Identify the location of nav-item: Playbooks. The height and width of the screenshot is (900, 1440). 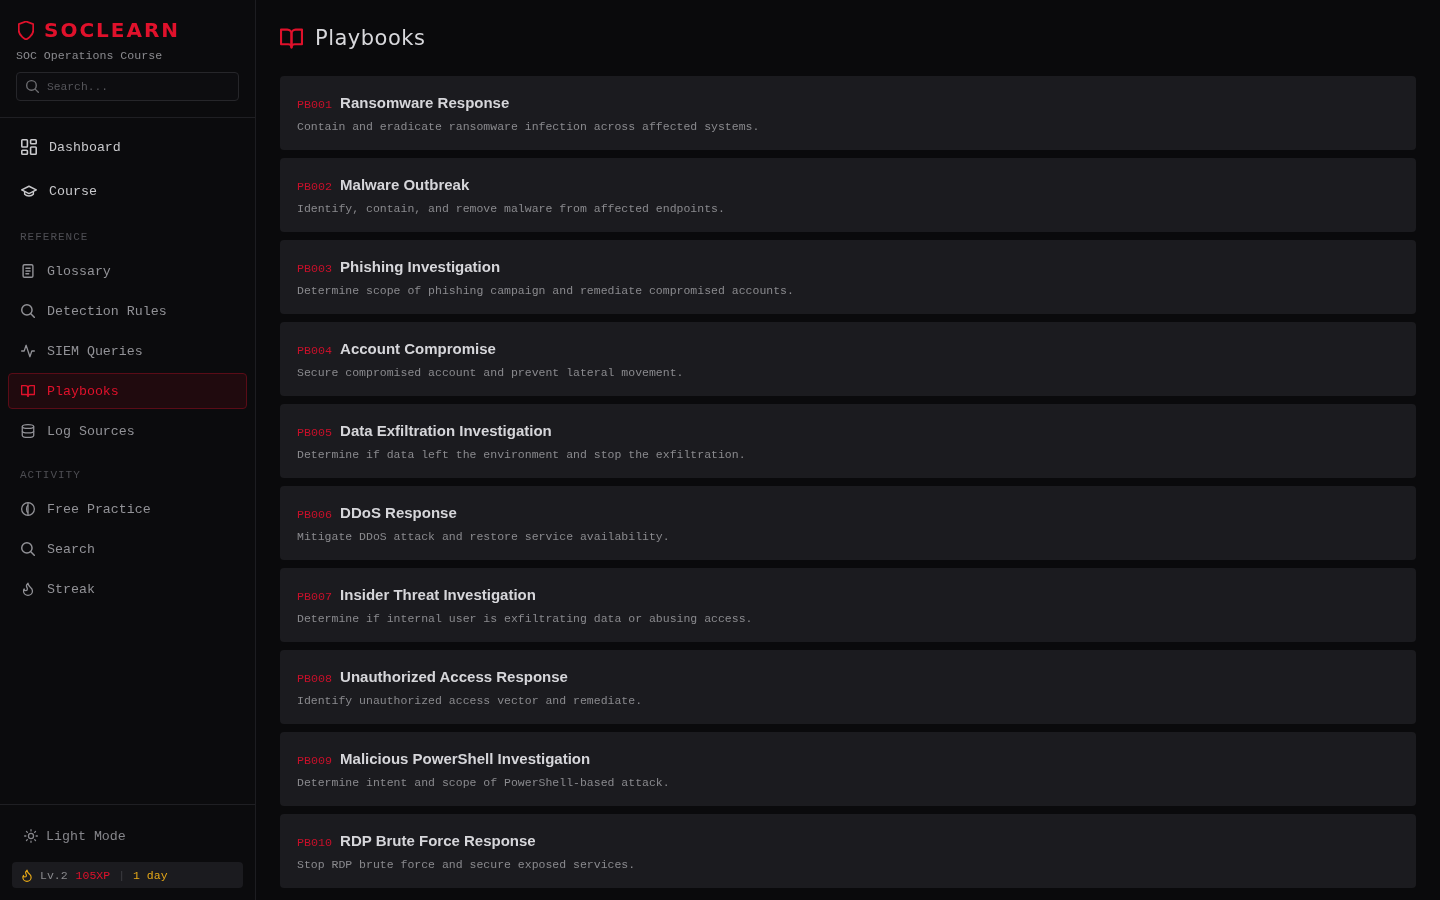
(127, 391).